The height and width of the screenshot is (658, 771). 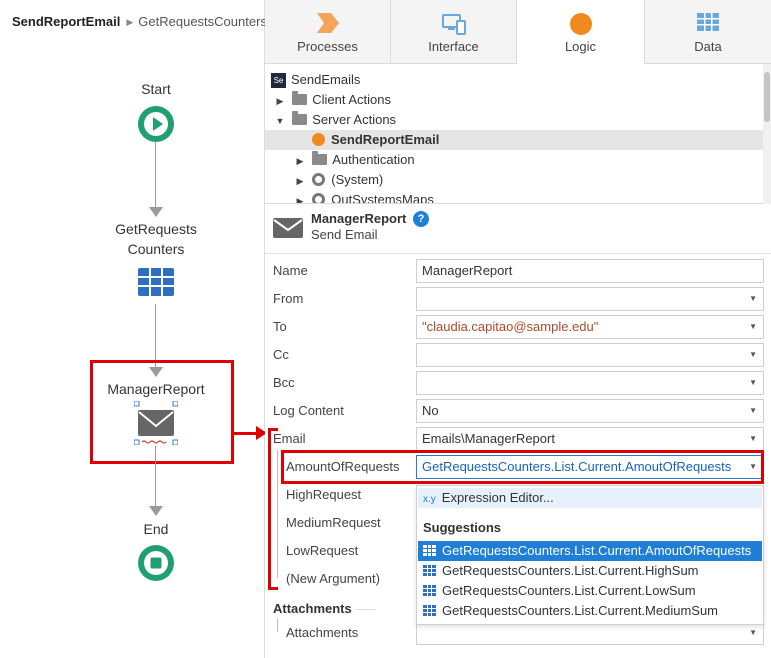 I want to click on to-field: "claudia.capitao@sample.edu" ▼, so click(x=590, y=327).